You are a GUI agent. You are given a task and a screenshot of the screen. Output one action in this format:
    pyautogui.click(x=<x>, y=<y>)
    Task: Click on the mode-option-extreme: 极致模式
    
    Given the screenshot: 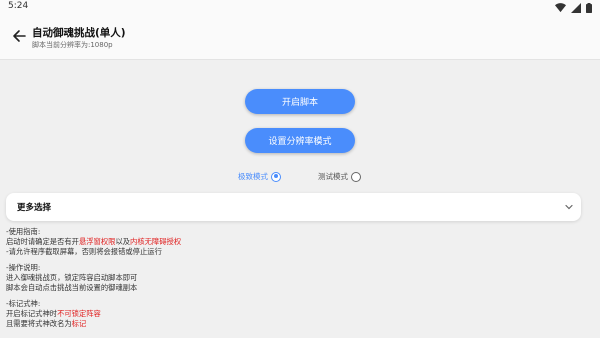 What is the action you would take?
    pyautogui.click(x=259, y=176)
    